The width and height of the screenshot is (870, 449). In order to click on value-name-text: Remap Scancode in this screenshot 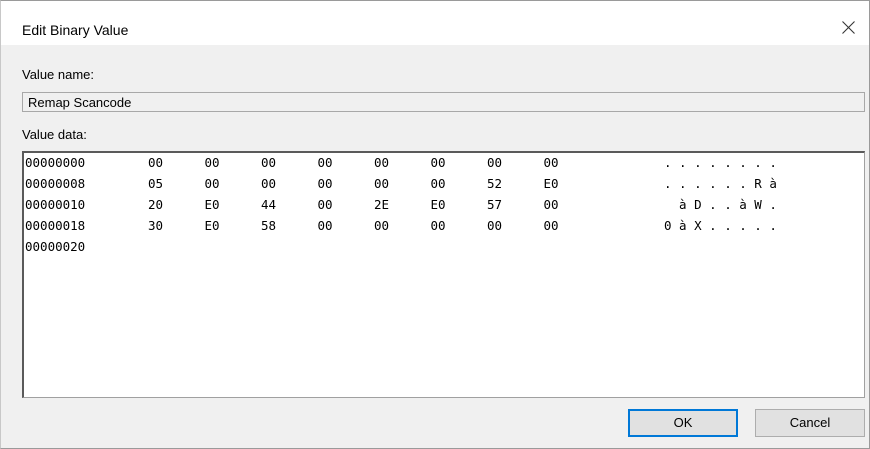, I will do `click(80, 102)`.